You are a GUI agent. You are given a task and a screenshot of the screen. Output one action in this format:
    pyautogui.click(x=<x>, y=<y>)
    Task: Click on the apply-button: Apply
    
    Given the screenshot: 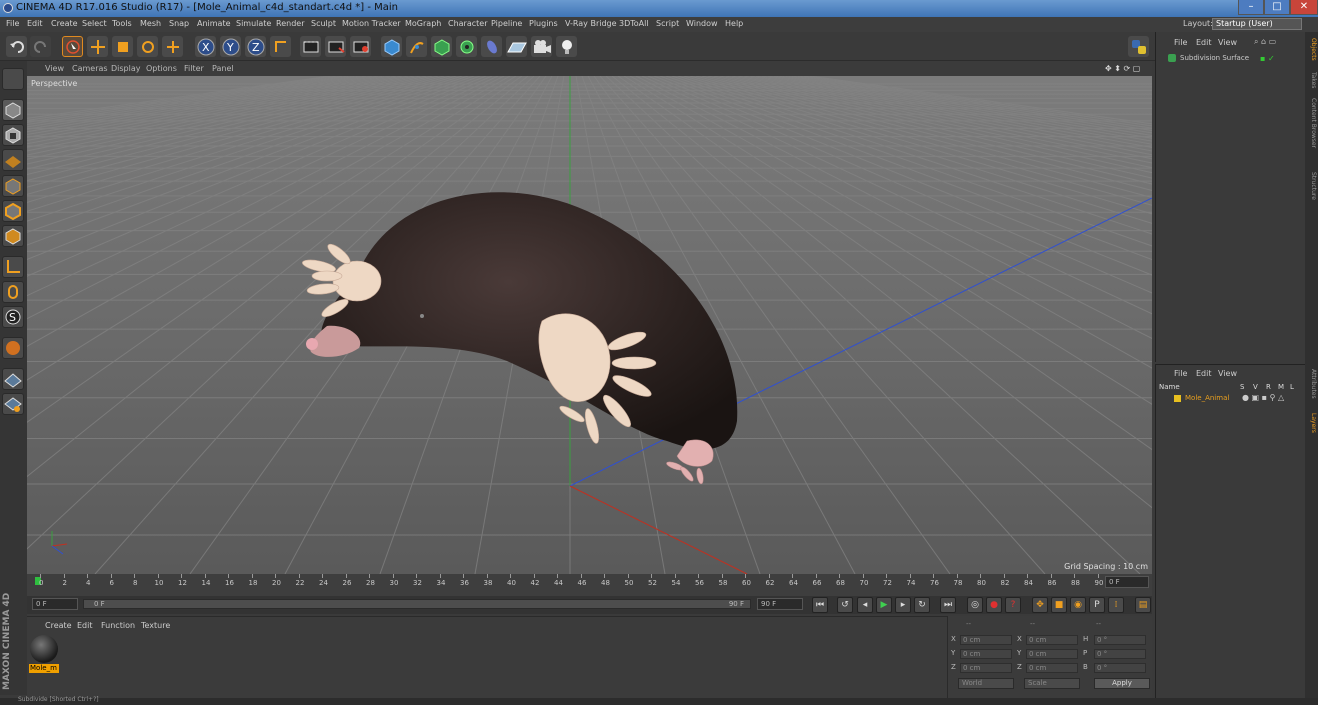 What is the action you would take?
    pyautogui.click(x=1122, y=683)
    